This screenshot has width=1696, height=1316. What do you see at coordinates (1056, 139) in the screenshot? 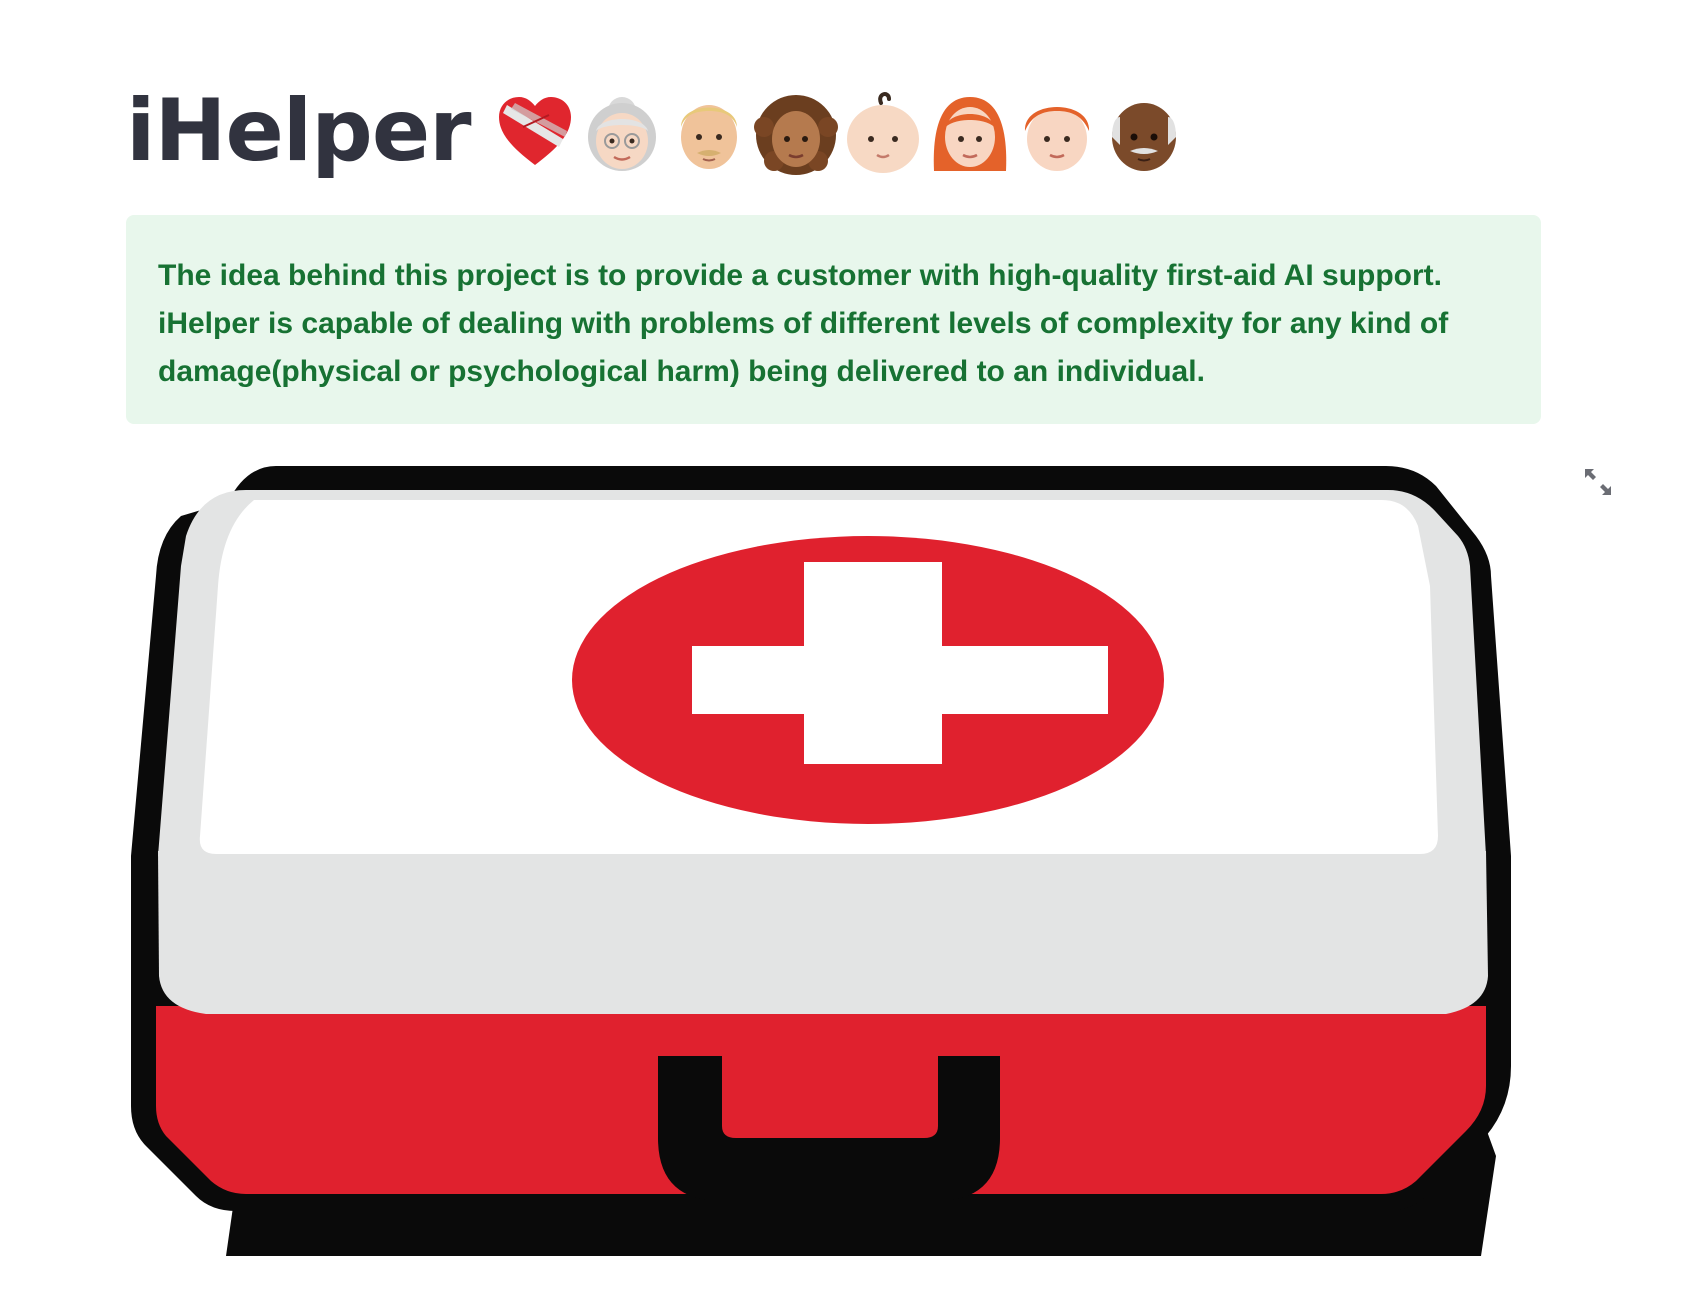
I see `red-haired-person-icon` at bounding box center [1056, 139].